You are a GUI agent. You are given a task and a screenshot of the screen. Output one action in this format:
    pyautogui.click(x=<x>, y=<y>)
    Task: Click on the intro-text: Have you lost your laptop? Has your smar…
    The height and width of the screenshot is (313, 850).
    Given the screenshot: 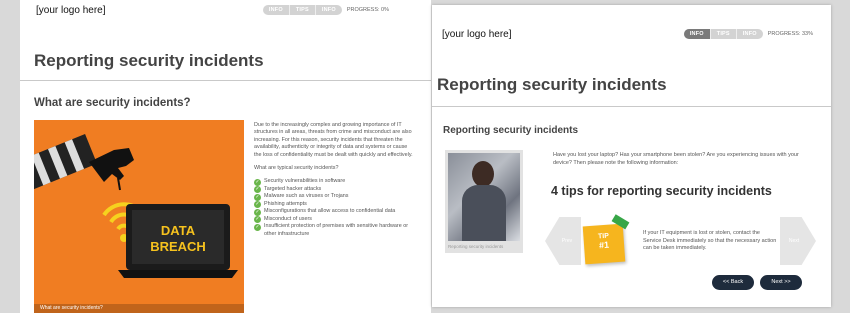 What is the action you would take?
    pyautogui.click(x=676, y=159)
    